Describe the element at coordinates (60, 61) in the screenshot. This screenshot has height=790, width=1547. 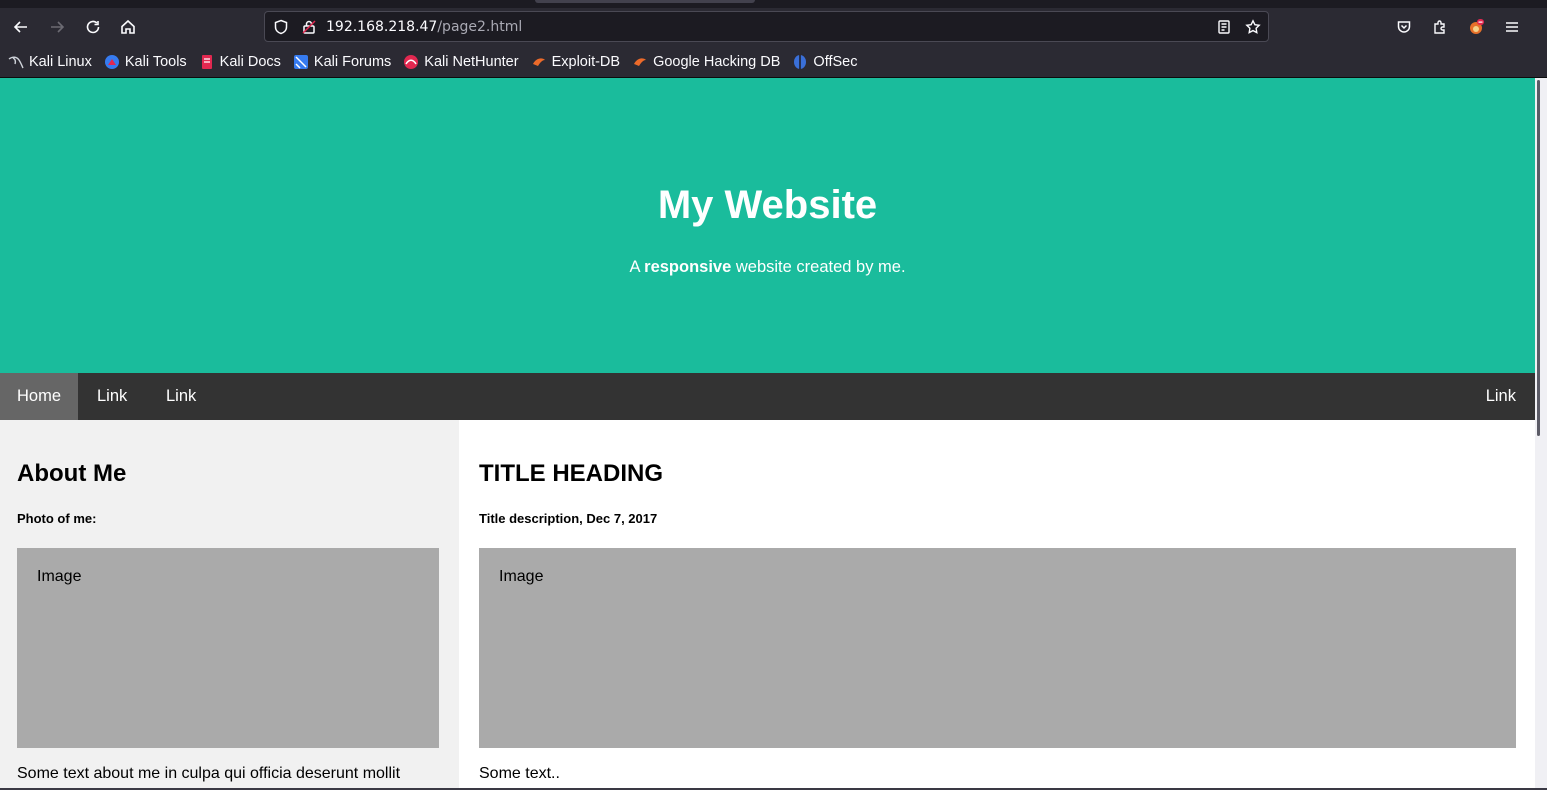
I see `bookmark-label: Kali Linux` at that location.